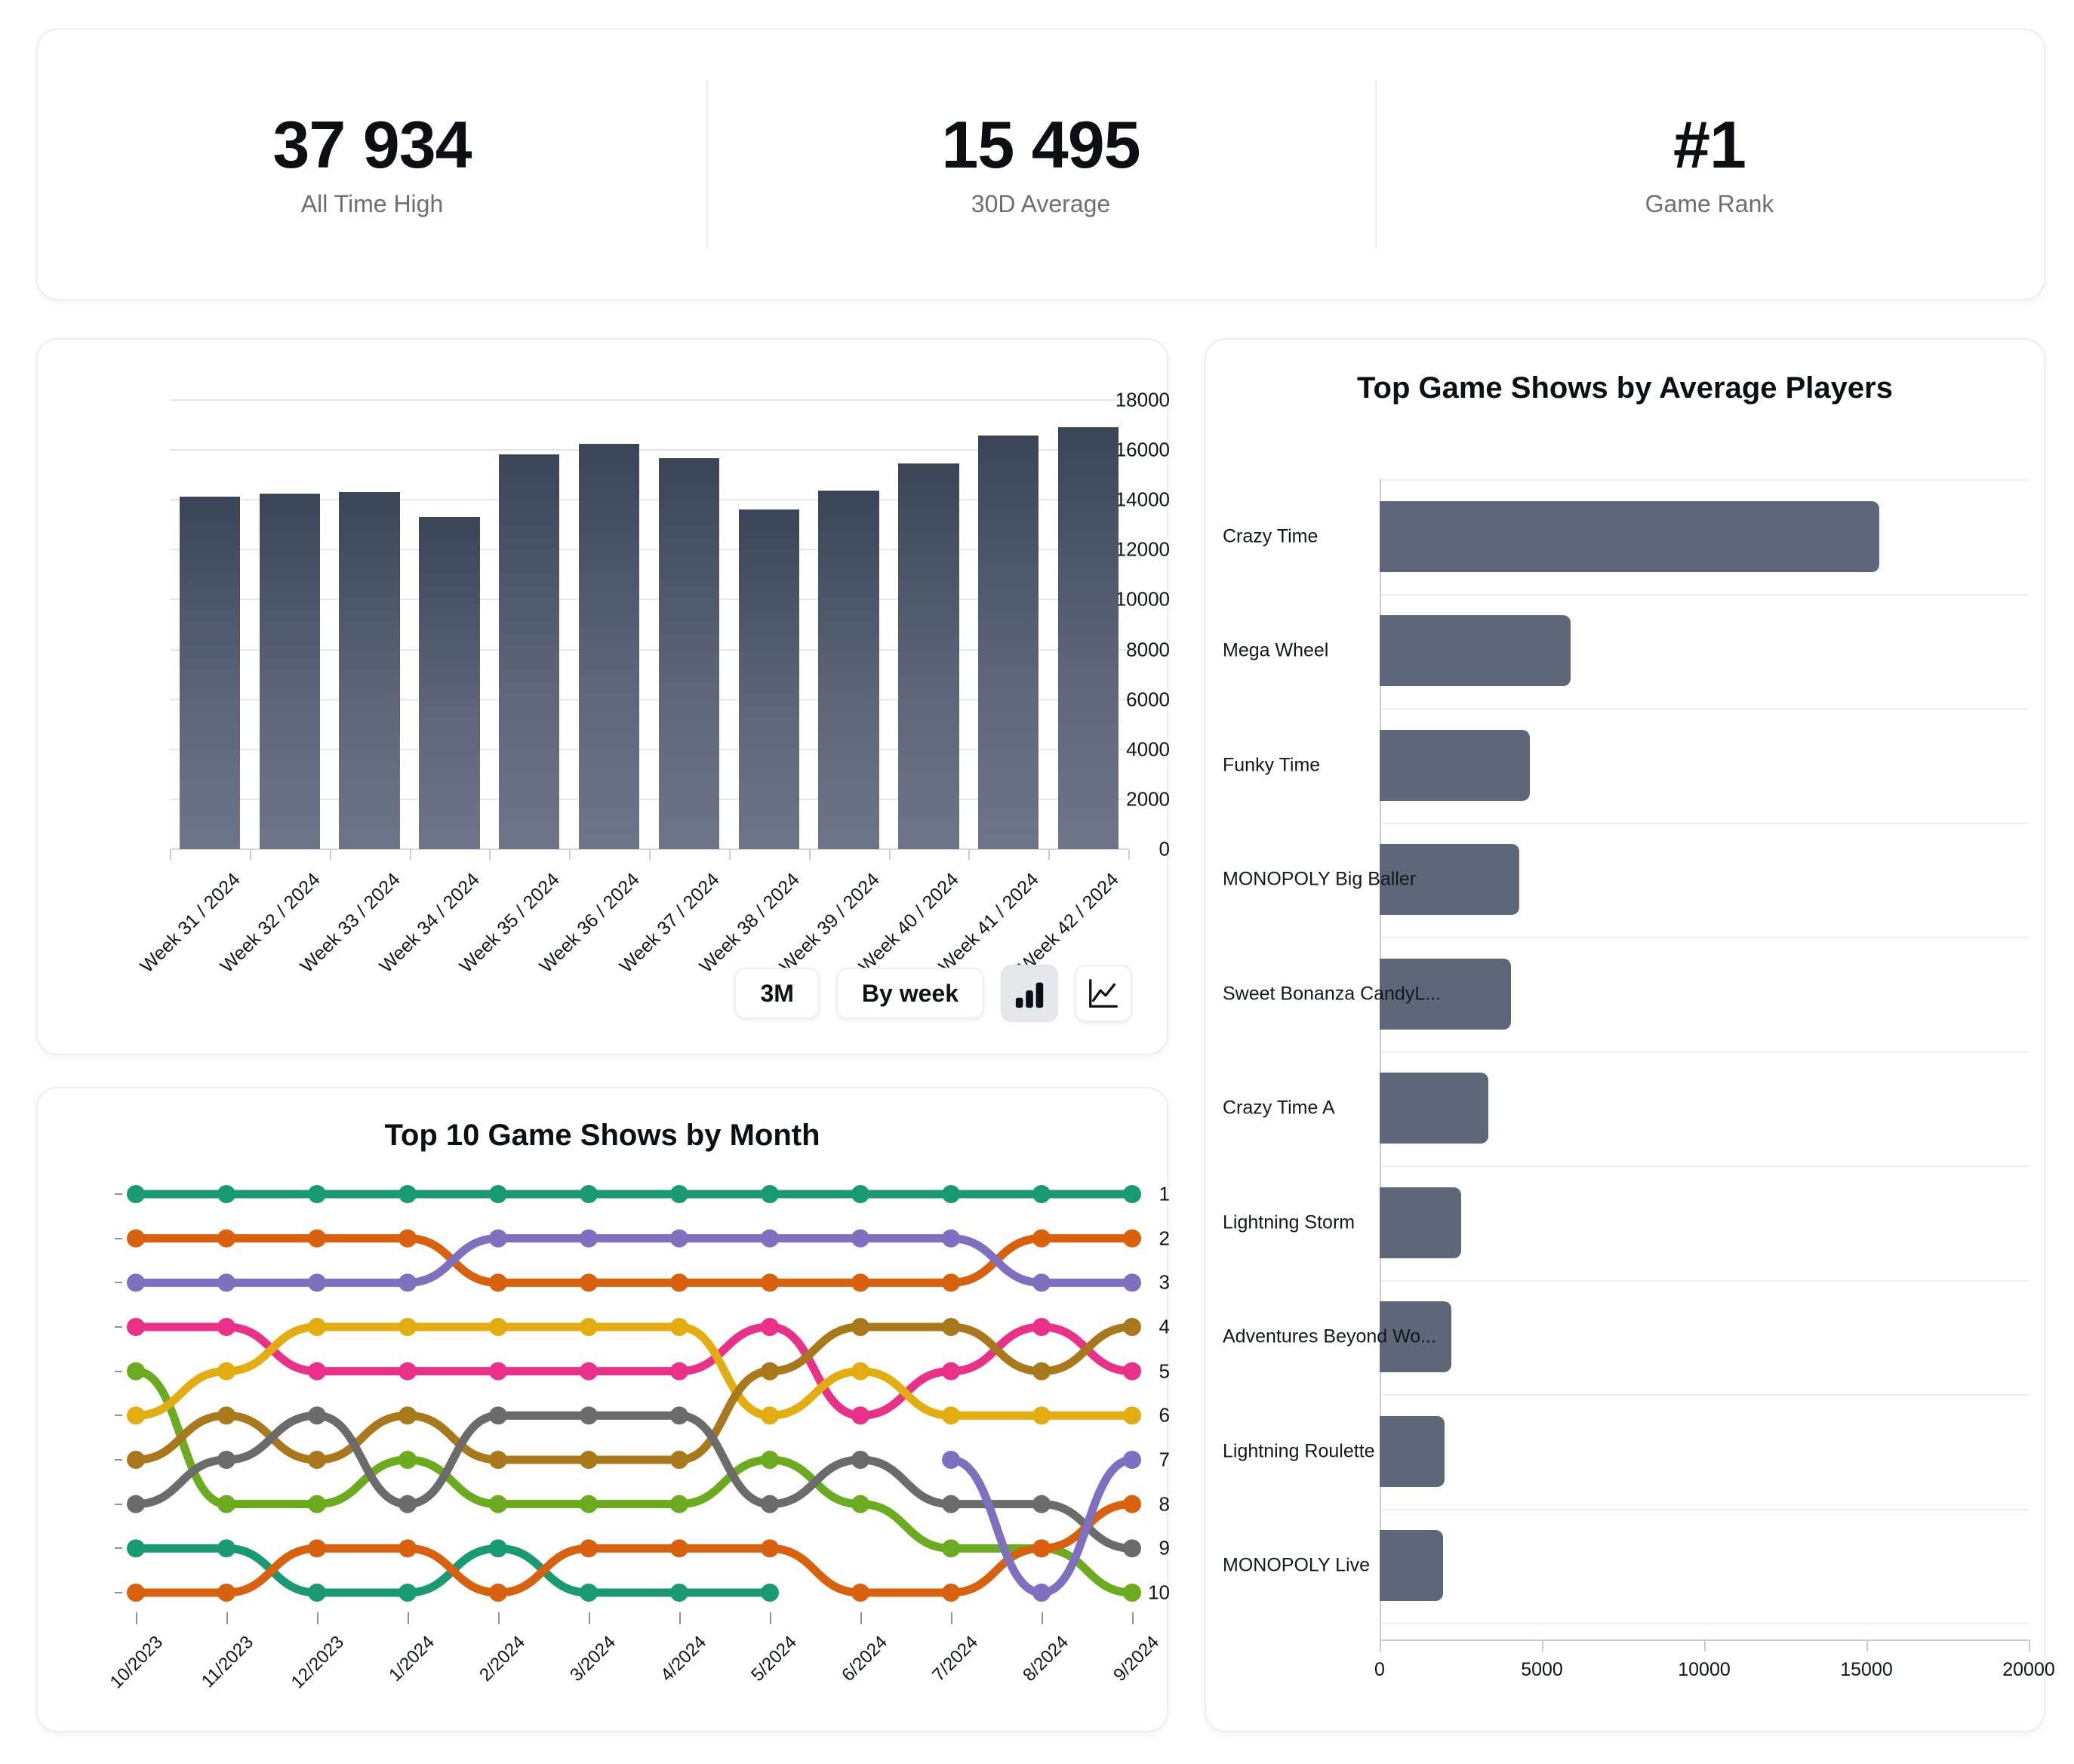 The width and height of the screenshot is (2074, 1764). What do you see at coordinates (634, 1393) in the screenshot?
I see `bump-line` at bounding box center [634, 1393].